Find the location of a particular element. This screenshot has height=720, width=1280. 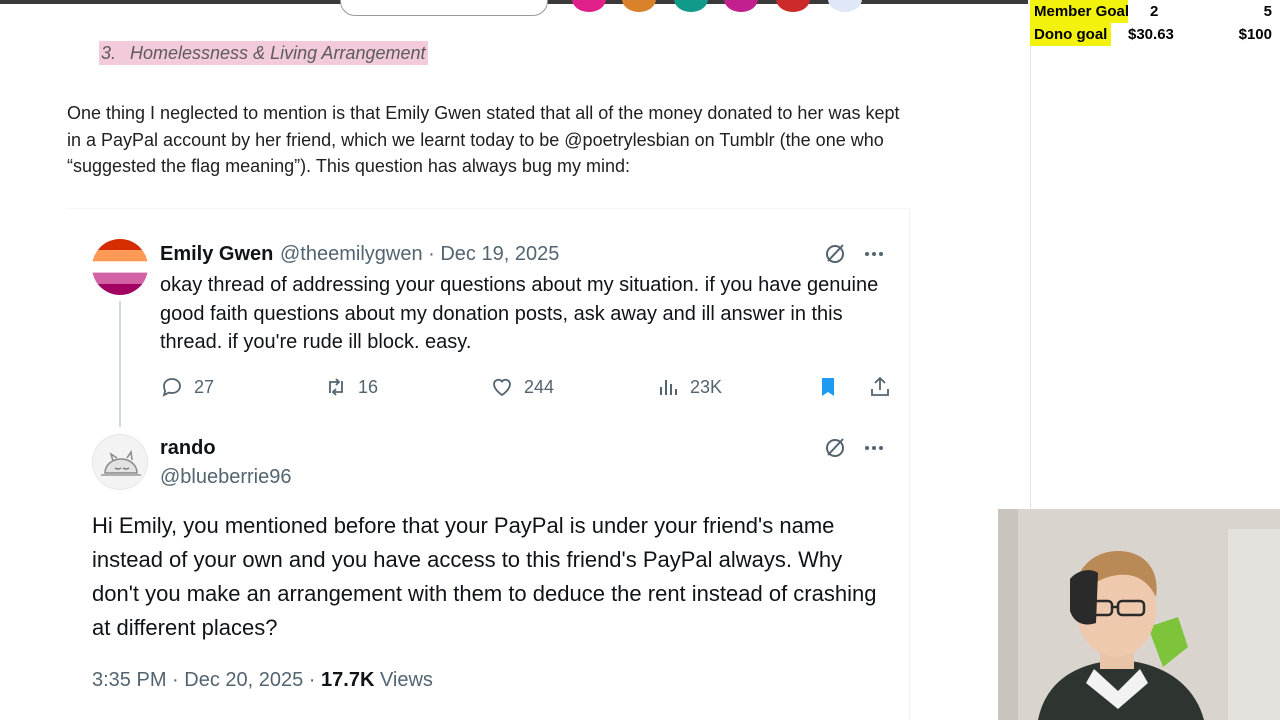

like-button: 244 is located at coordinates (522, 387).